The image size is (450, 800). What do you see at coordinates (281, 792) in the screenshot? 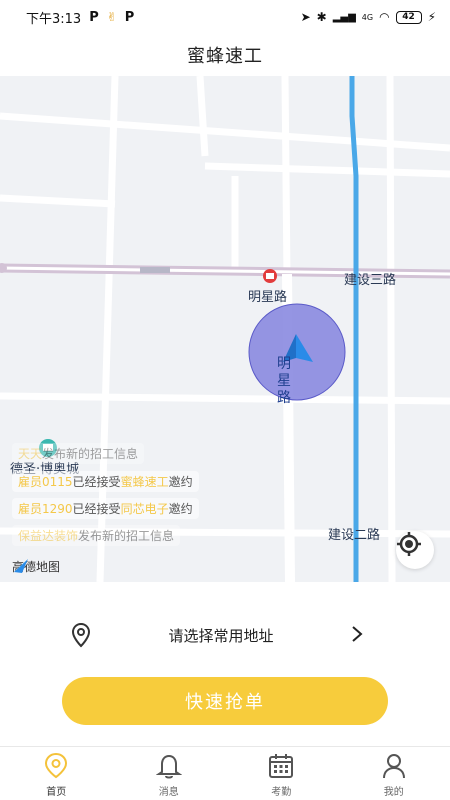
I see `tab-label: 考勤` at bounding box center [281, 792].